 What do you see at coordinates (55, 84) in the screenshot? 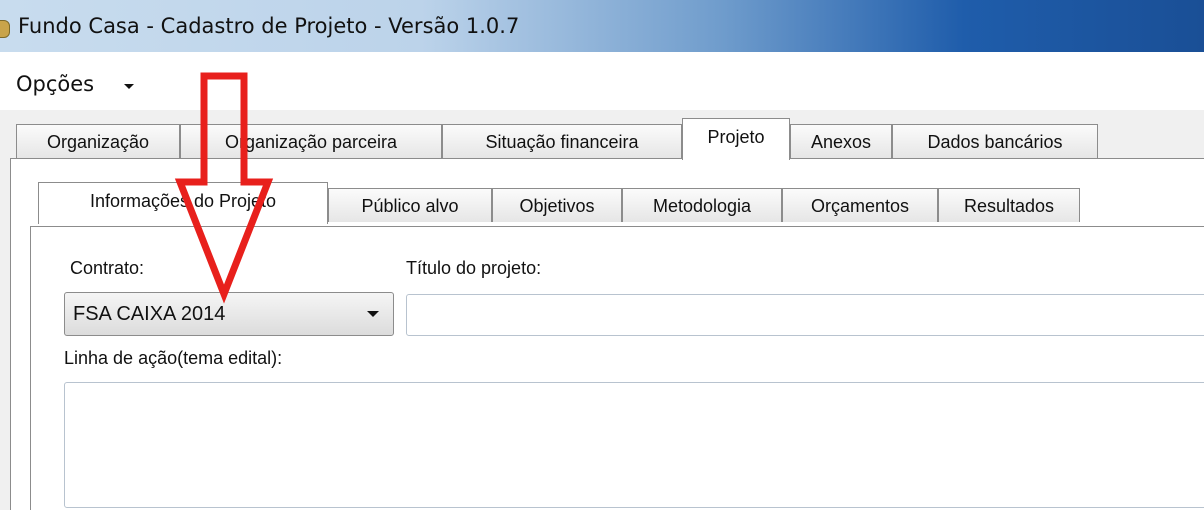
I see `options-menu: Opções` at bounding box center [55, 84].